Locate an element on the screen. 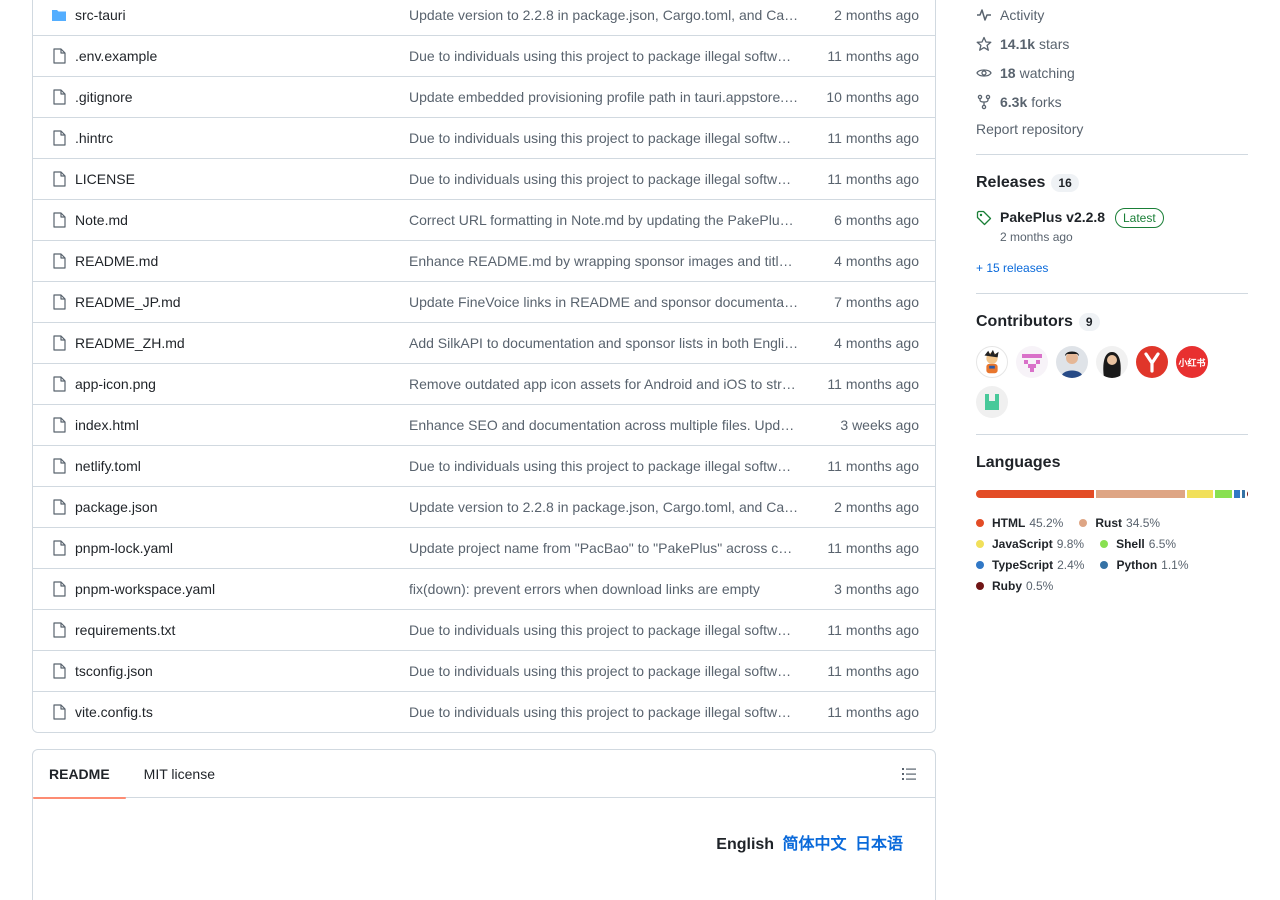  file-name-link: README.md is located at coordinates (233, 261).